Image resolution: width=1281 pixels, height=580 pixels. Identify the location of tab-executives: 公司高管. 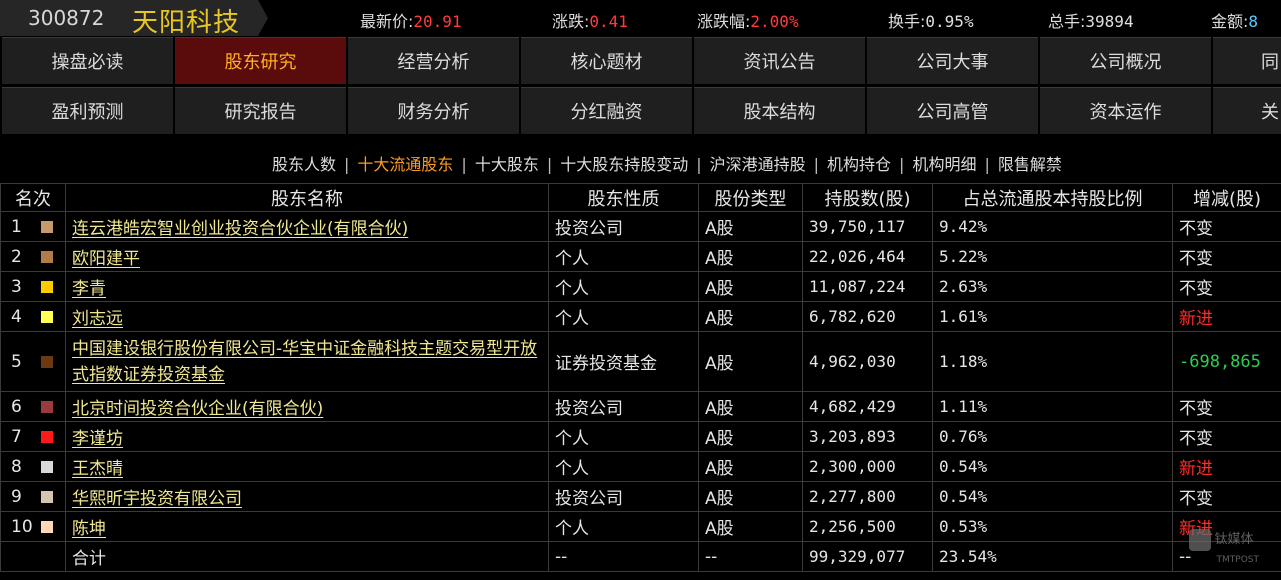
(952, 110).